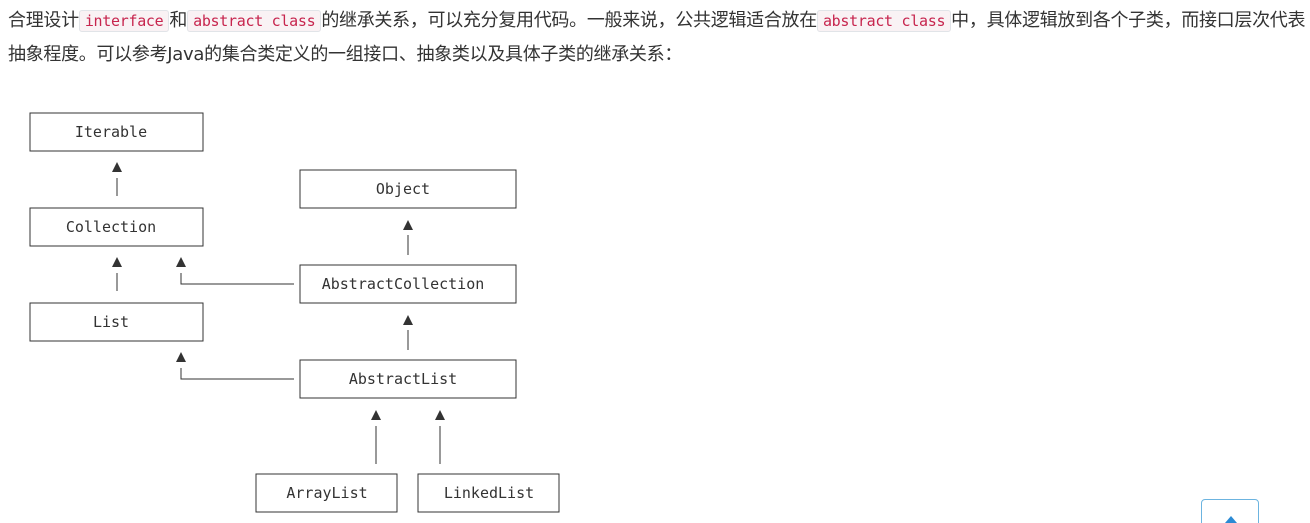 Image resolution: width=1310 pixels, height=523 pixels. Describe the element at coordinates (178, 20) in the screenshot. I see `text-segment: 和` at that location.